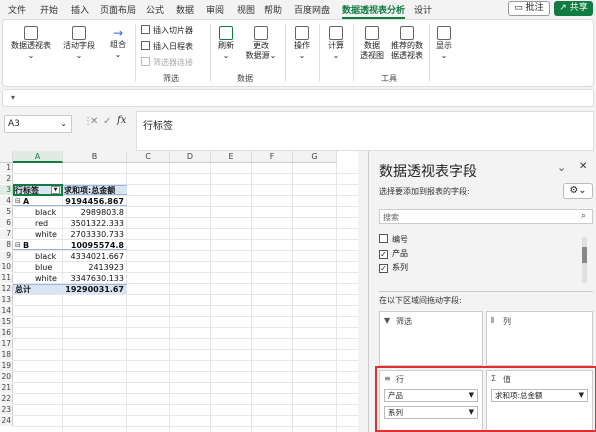 This screenshot has width=596, height=432. What do you see at coordinates (38, 157) in the screenshot?
I see `column-header: A` at bounding box center [38, 157].